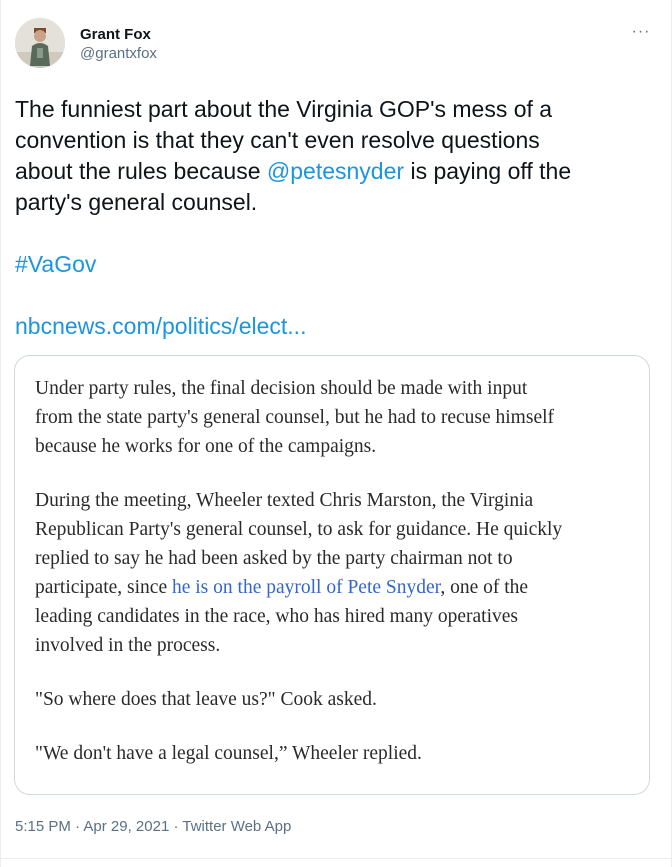 The height and width of the screenshot is (867, 672). I want to click on tweet-text-segment: about the rules because, so click(141, 171).